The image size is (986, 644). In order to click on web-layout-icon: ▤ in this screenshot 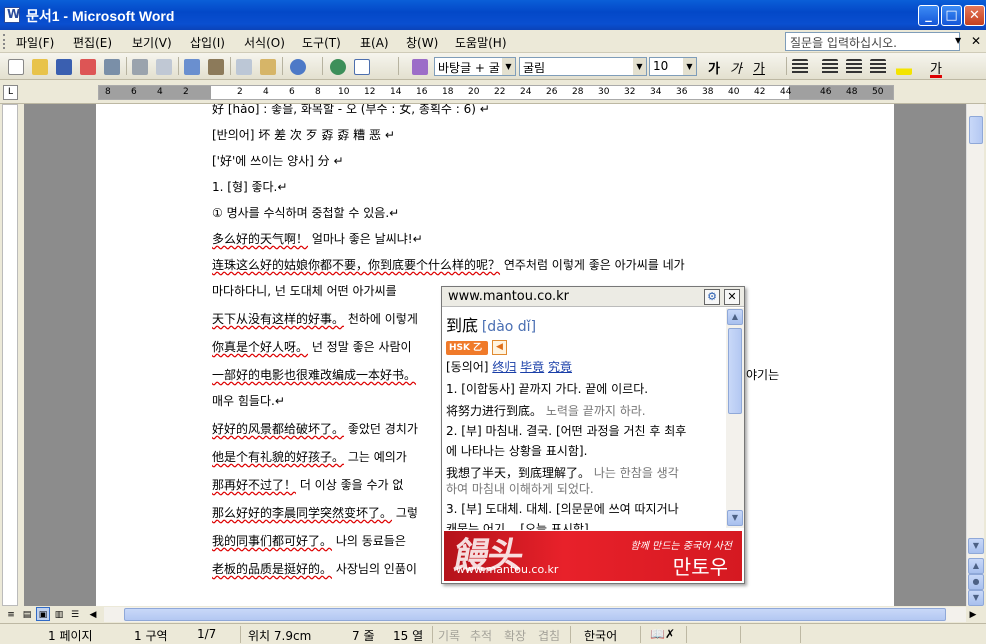, I will do `click(27, 614)`.